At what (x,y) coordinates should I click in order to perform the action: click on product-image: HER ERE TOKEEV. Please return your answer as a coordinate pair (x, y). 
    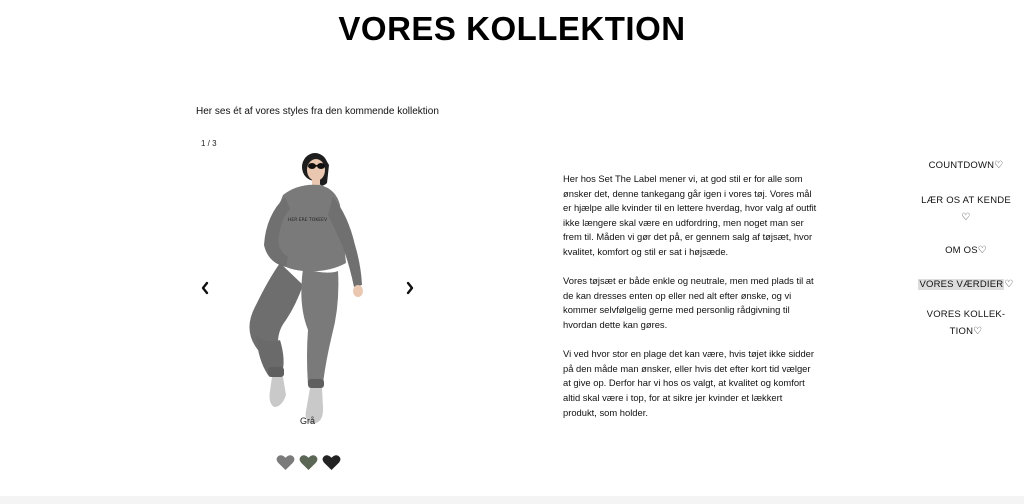
    Looking at the image, I should click on (303, 287).